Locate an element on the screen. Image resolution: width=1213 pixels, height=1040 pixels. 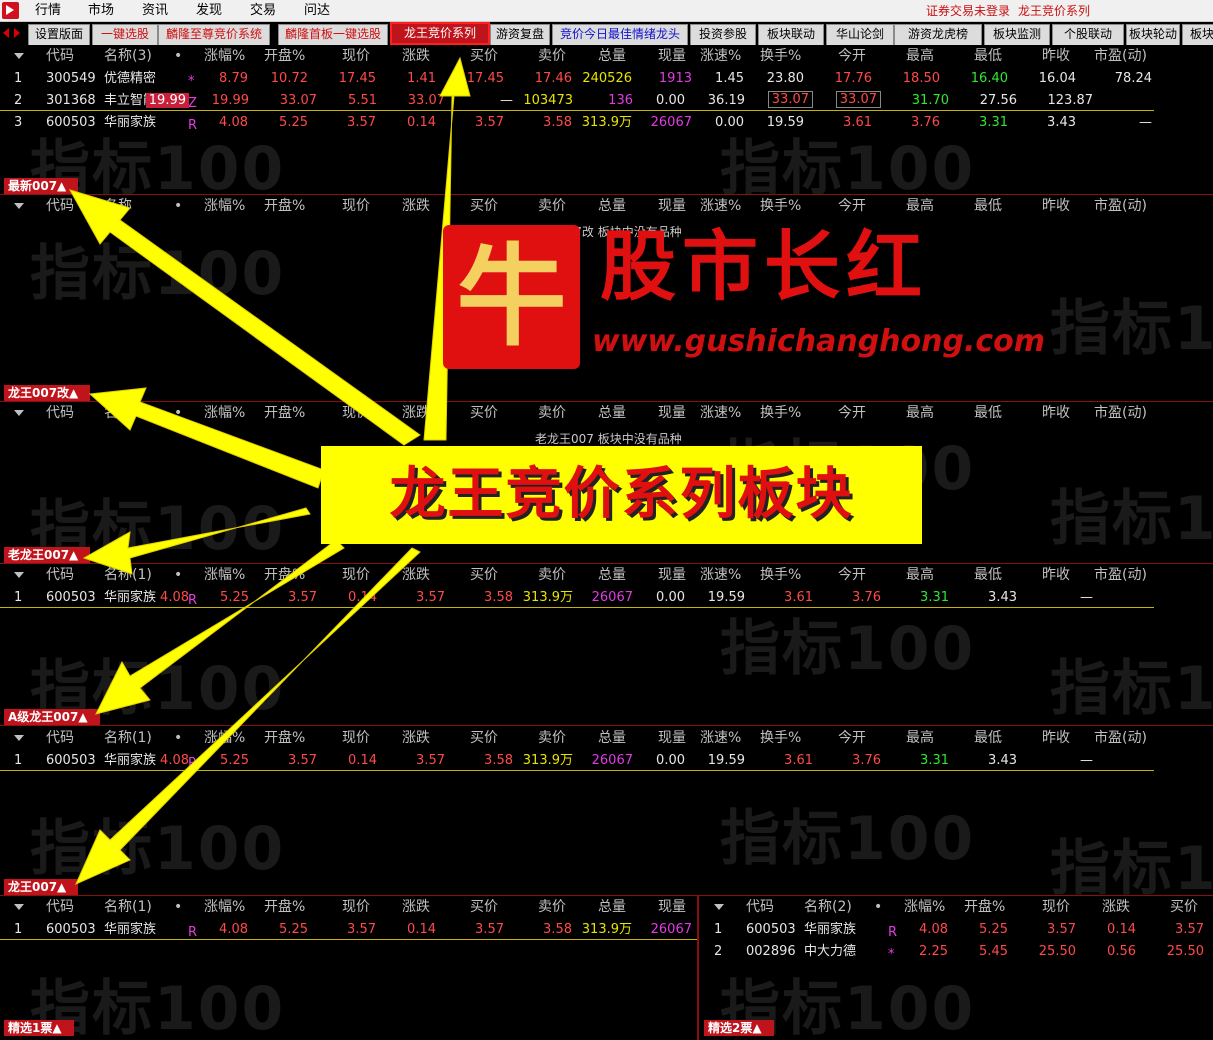
panel-label-2: 龙王007改▲ is located at coordinates (47, 393).